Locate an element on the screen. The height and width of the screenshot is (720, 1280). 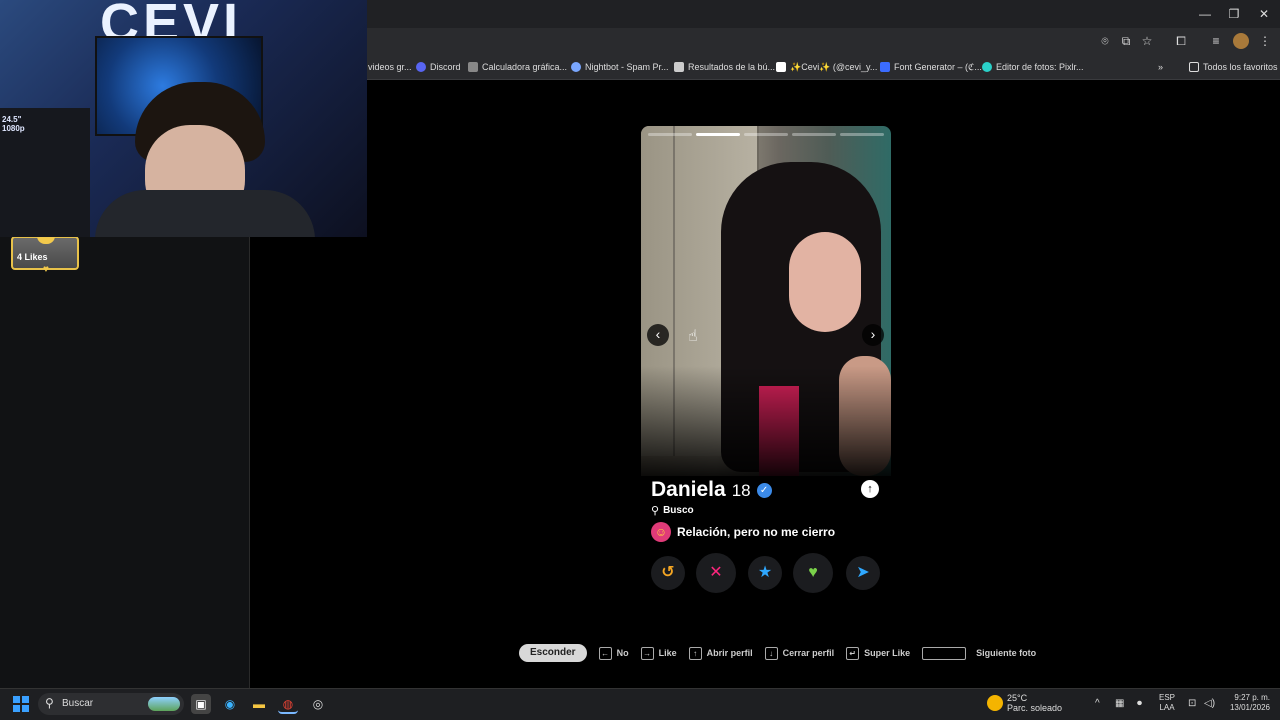
mouse-cursor-icon: ☝ is located at coordinates (693, 336).